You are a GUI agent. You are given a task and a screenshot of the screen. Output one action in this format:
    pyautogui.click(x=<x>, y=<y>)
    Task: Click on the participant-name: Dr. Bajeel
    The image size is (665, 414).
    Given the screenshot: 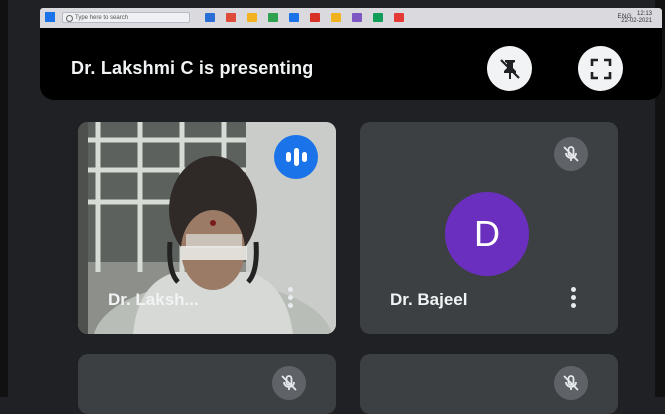 What is the action you would take?
    pyautogui.click(x=429, y=299)
    